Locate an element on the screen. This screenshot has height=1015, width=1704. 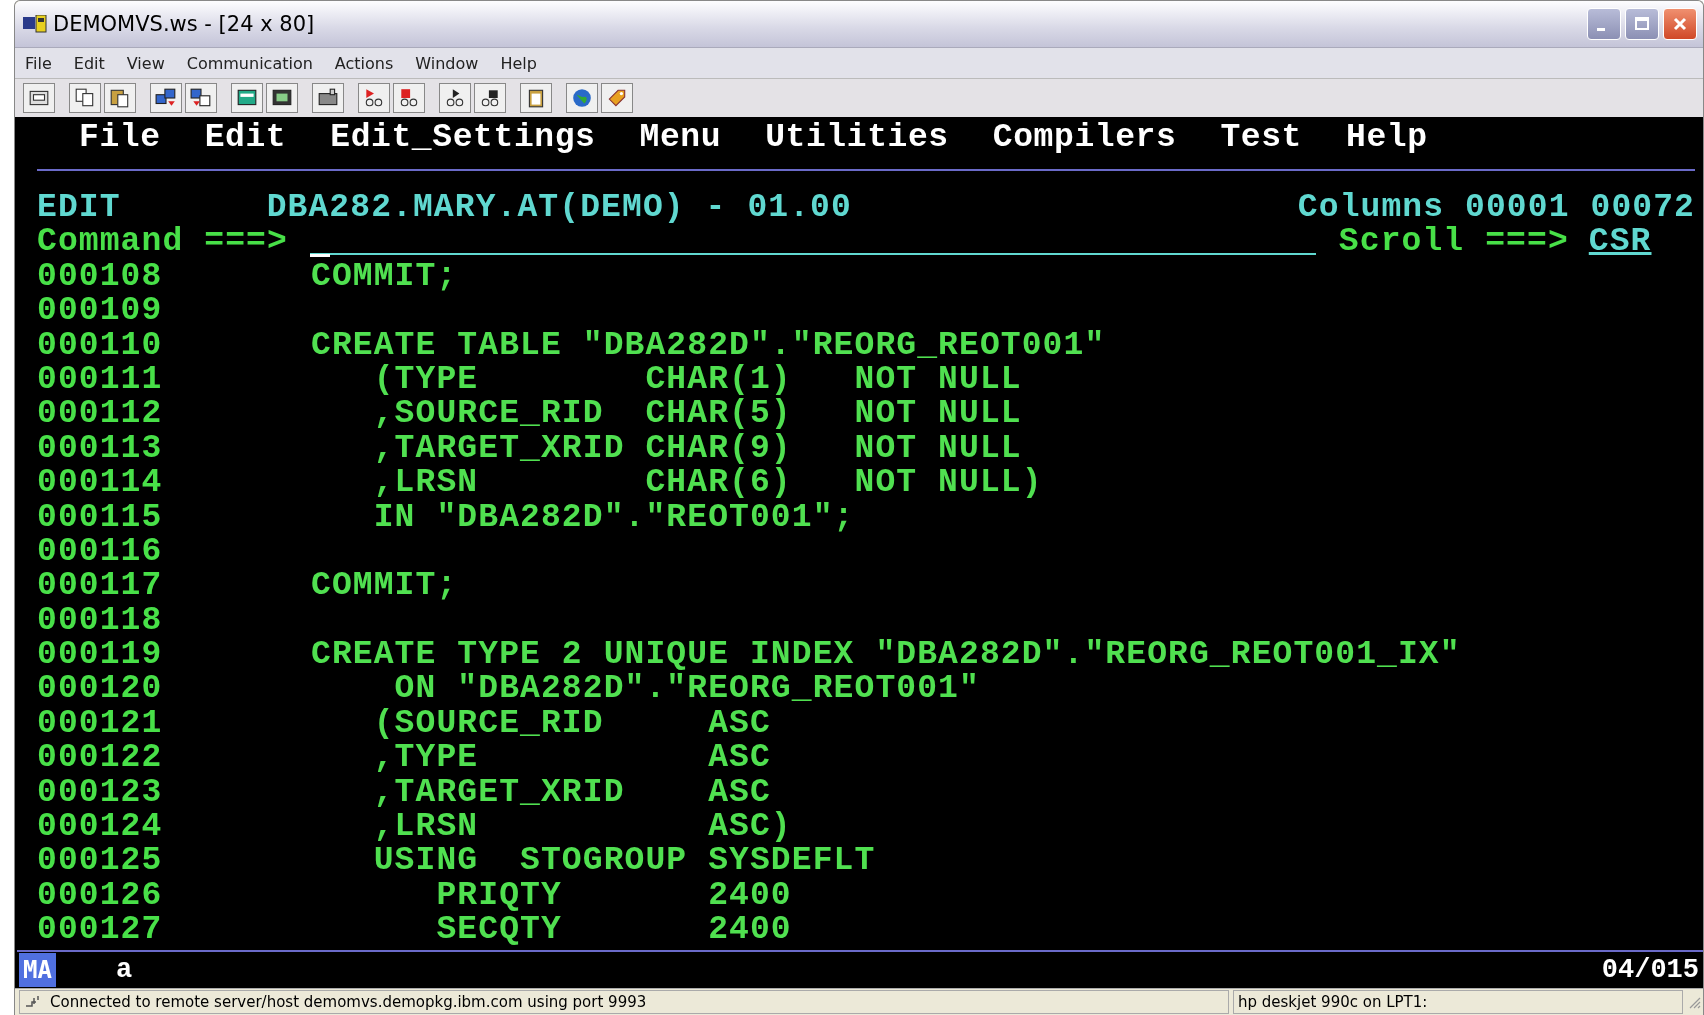
terminal-menu-item: Help is located at coordinates (1387, 139).